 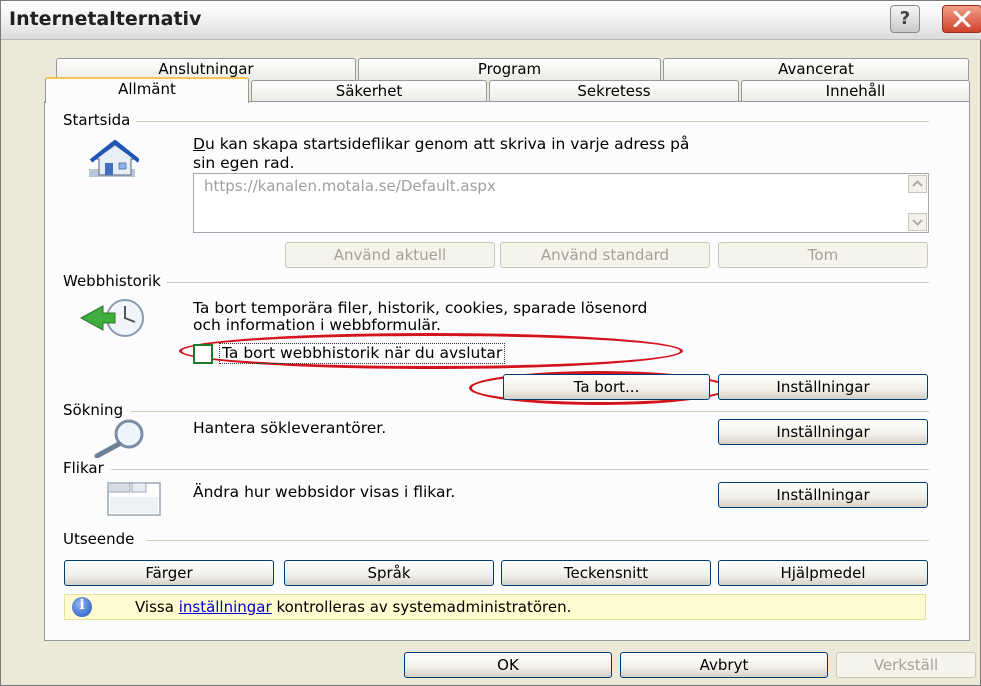 What do you see at coordinates (508, 665) in the screenshot?
I see `ok-button: OK` at bounding box center [508, 665].